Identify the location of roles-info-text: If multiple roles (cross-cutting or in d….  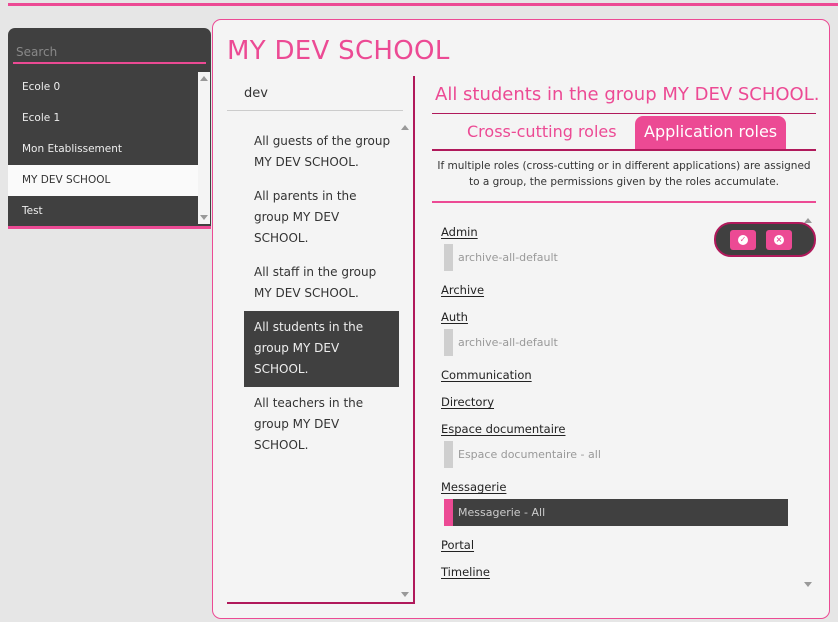
(624, 174).